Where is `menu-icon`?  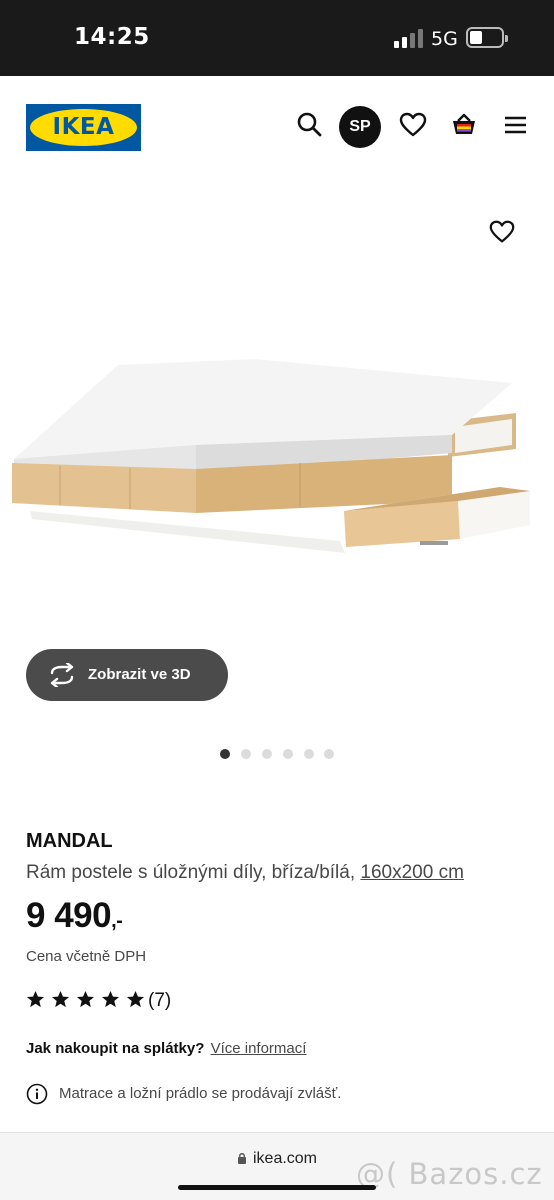
menu-icon is located at coordinates (516, 125).